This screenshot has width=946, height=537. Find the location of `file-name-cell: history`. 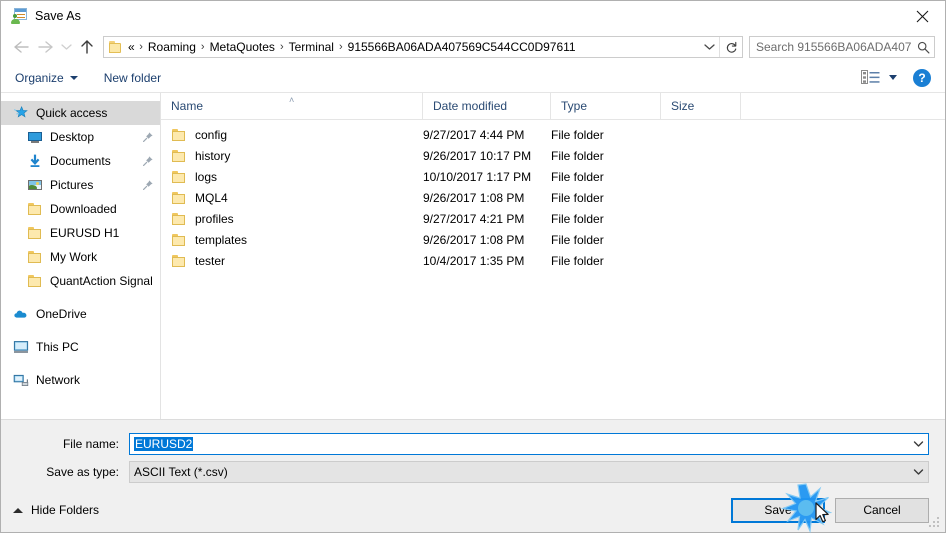

file-name-cell: history is located at coordinates (292, 156).